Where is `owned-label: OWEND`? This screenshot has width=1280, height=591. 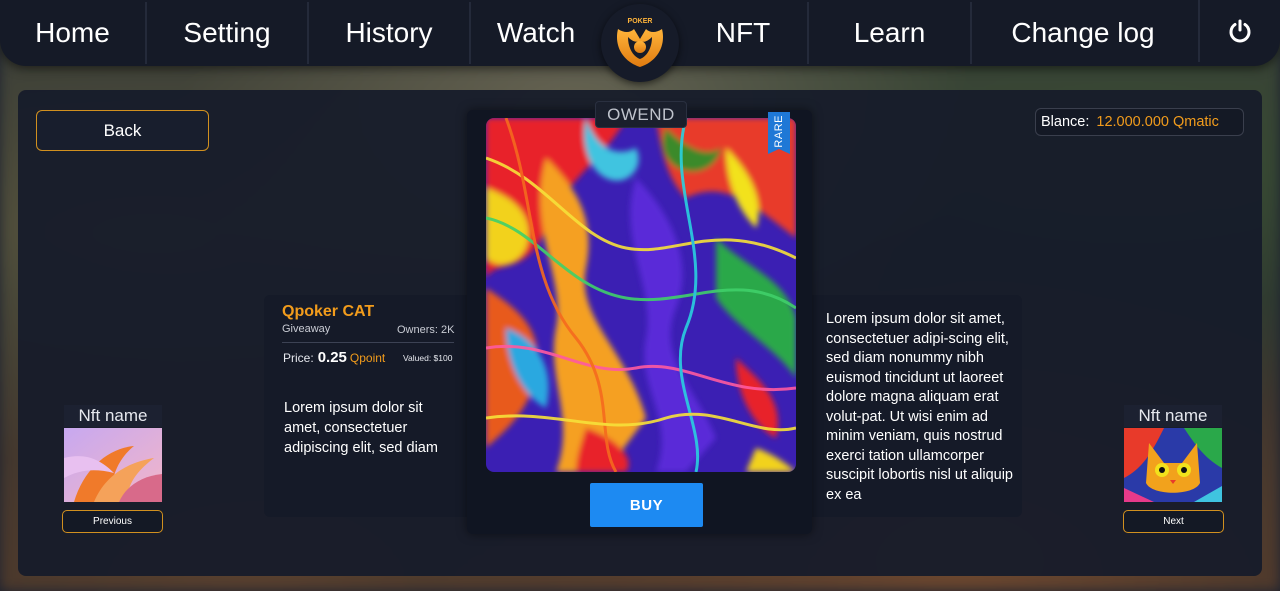
owned-label: OWEND is located at coordinates (641, 114).